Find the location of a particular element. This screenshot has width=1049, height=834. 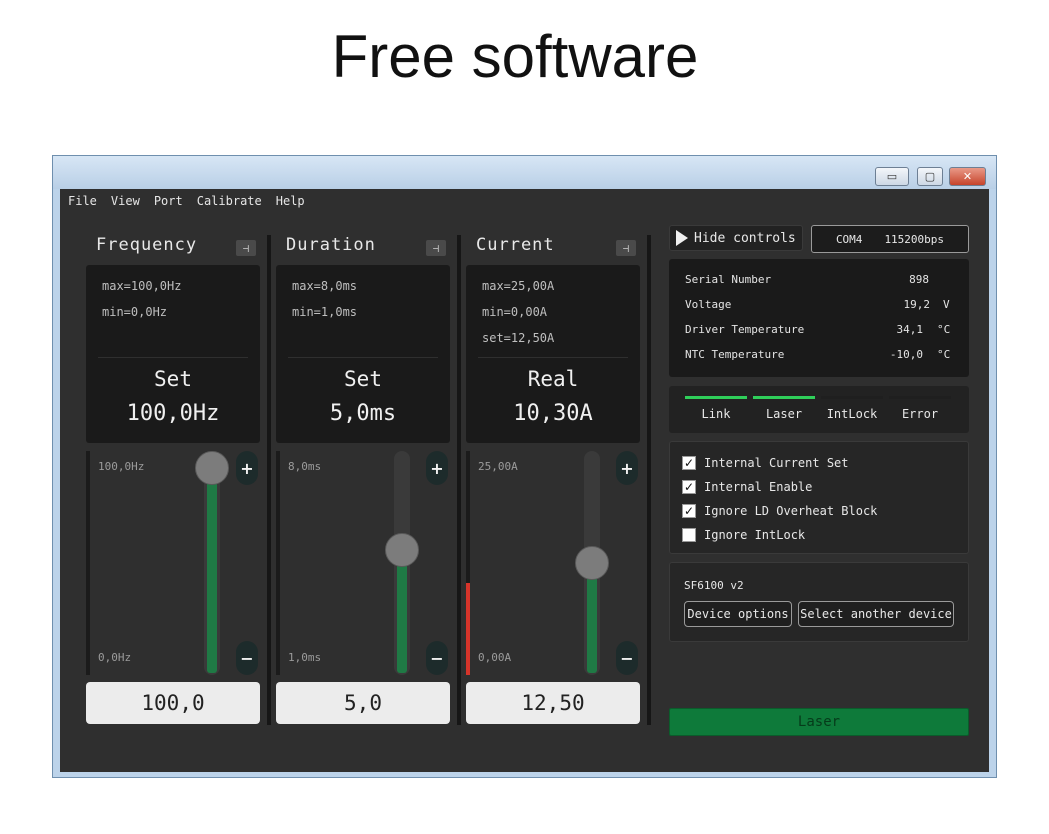

hide-controls-button: Hide controls is located at coordinates (736, 238).